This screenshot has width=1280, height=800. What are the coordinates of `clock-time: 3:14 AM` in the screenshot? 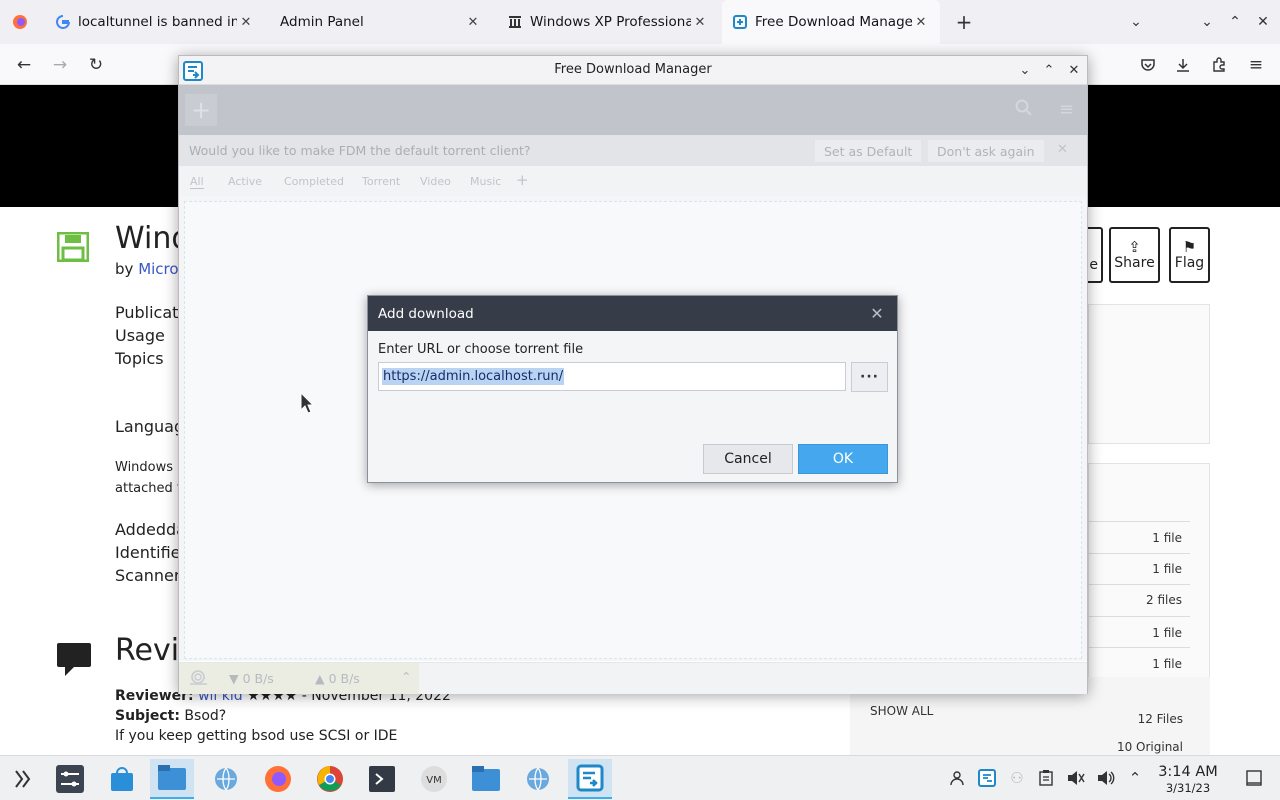 It's located at (1188, 772).